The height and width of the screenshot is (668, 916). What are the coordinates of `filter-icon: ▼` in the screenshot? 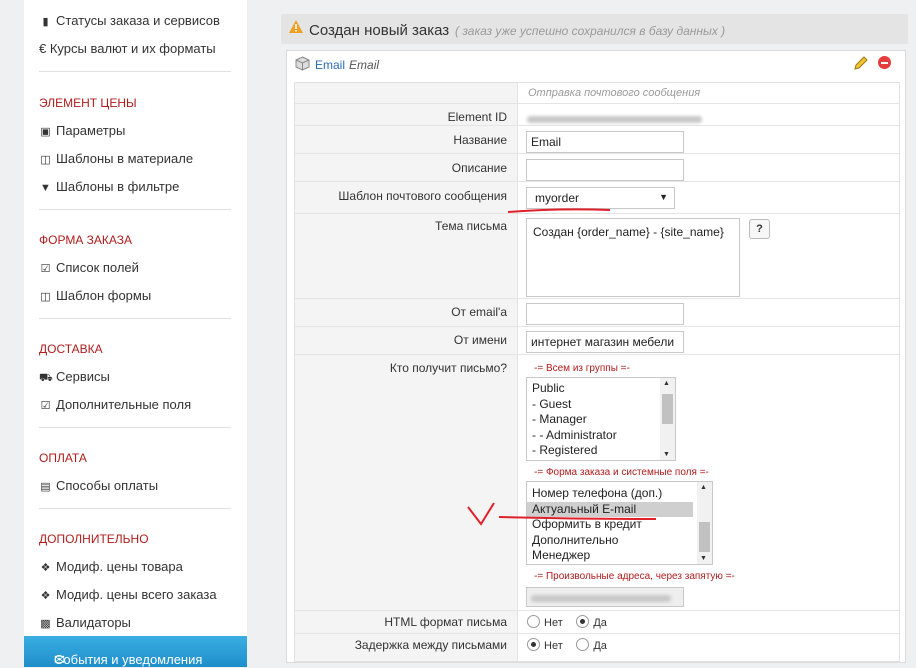 It's located at (45, 188).